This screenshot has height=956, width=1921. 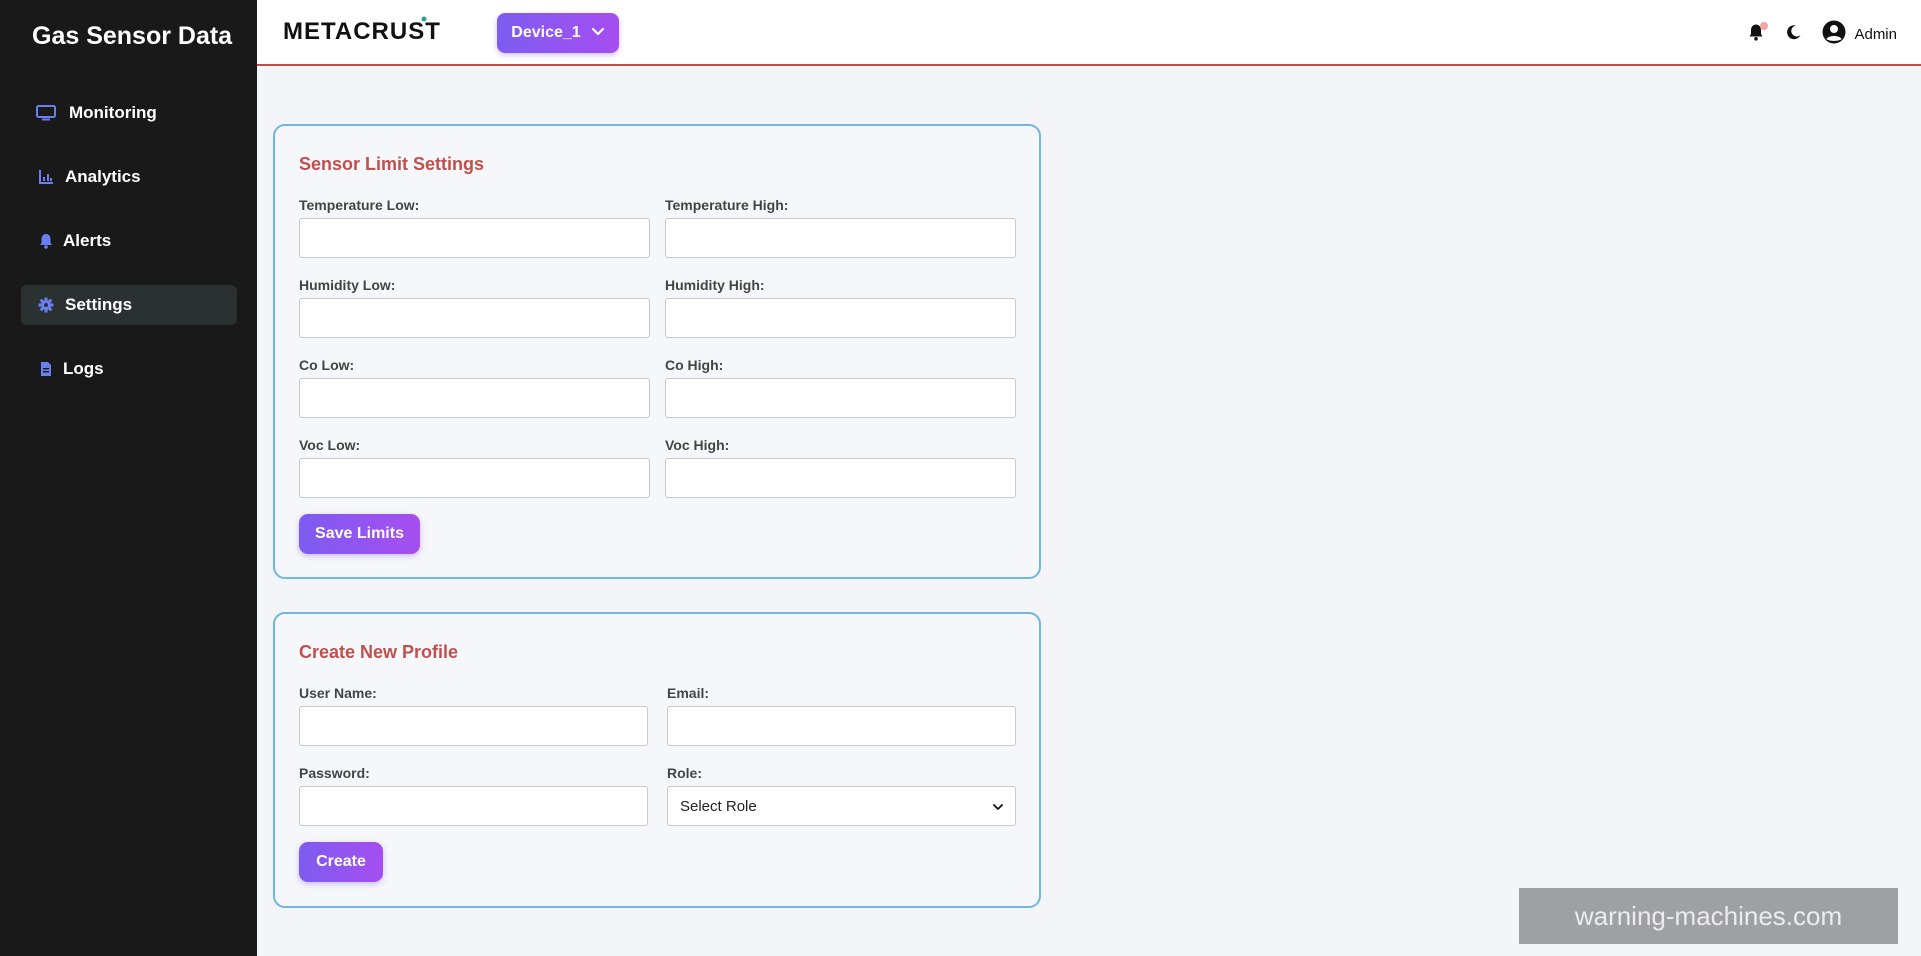 I want to click on humidity-high-label: Humidity High:, so click(x=715, y=285).